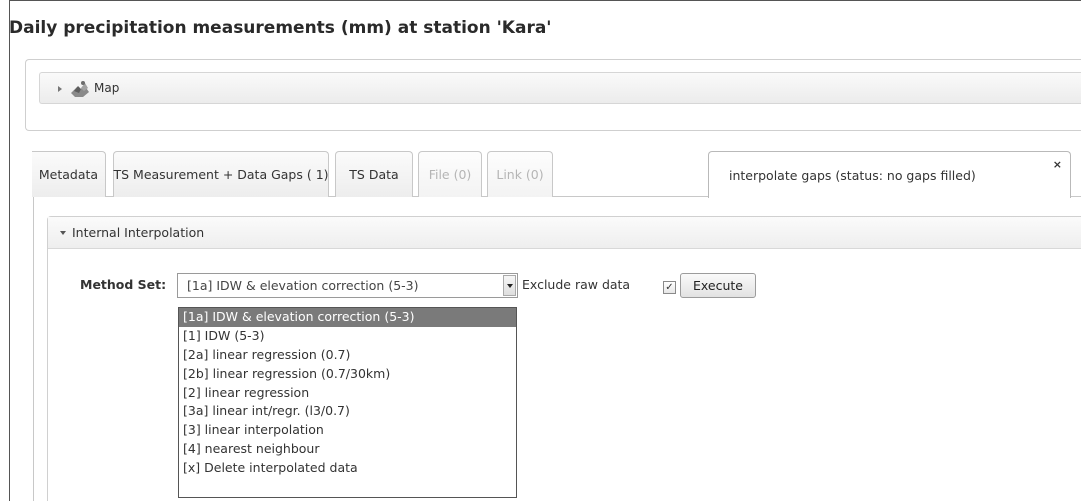  Describe the element at coordinates (347, 355) in the screenshot. I see `dropdown-option: [2a] linear regression (0.7)` at that location.